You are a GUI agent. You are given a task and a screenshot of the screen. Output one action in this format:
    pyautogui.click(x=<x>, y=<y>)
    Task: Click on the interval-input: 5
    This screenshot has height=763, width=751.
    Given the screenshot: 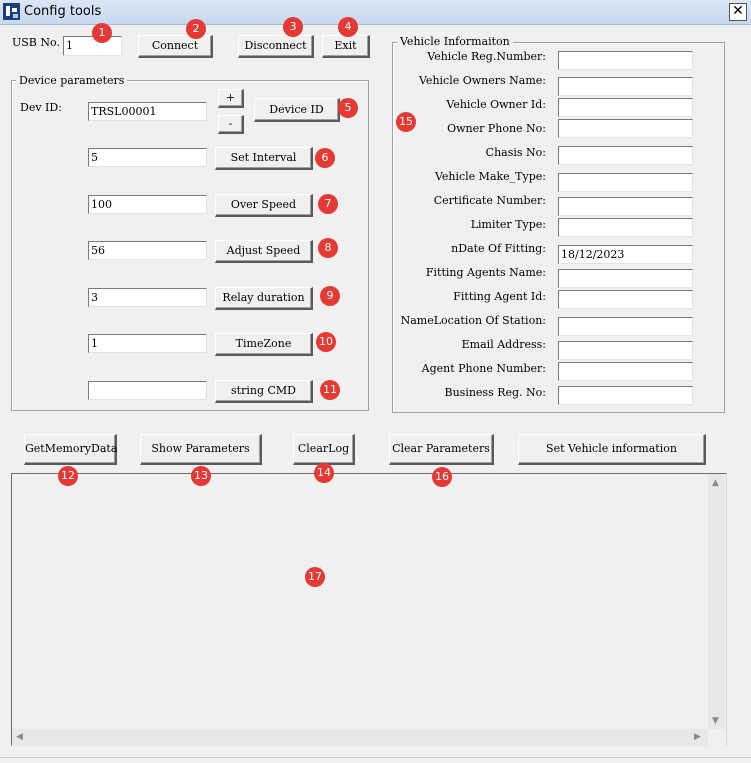 What is the action you would take?
    pyautogui.click(x=147, y=157)
    